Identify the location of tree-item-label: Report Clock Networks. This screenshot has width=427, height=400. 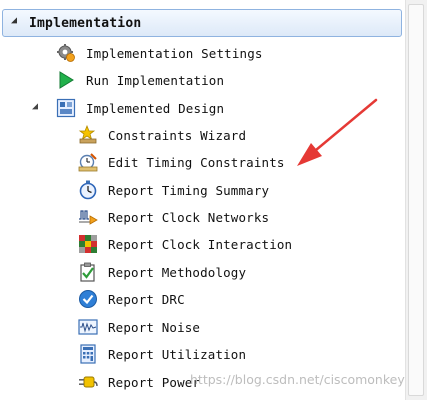
(189, 217).